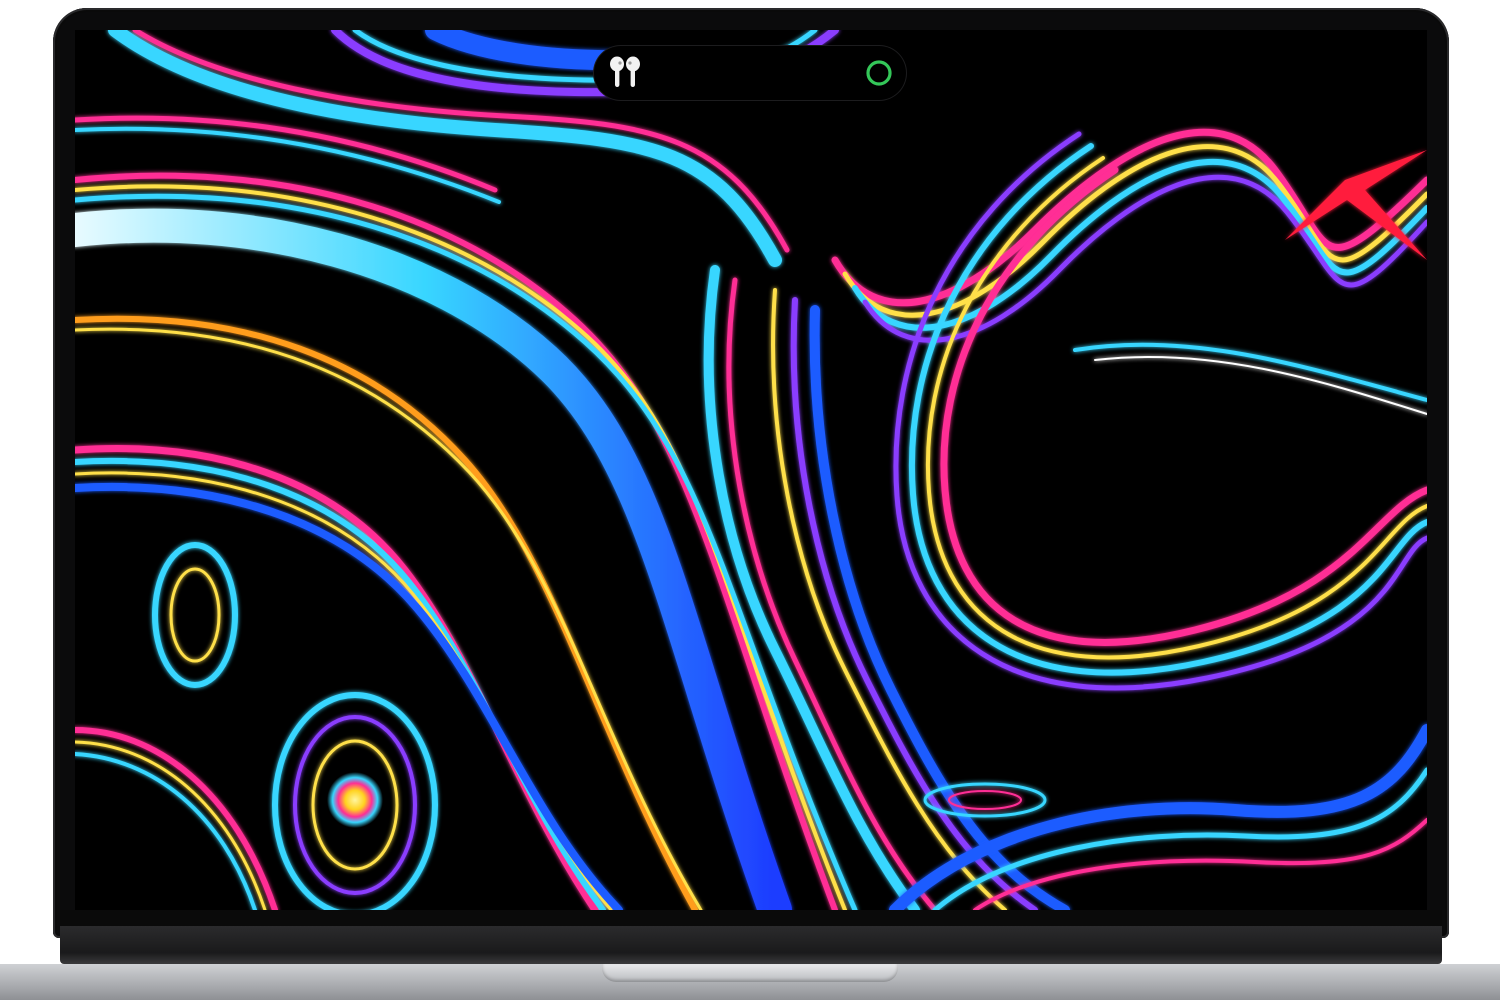 The height and width of the screenshot is (1000, 1500). What do you see at coordinates (750, 73) in the screenshot?
I see `status-pill` at bounding box center [750, 73].